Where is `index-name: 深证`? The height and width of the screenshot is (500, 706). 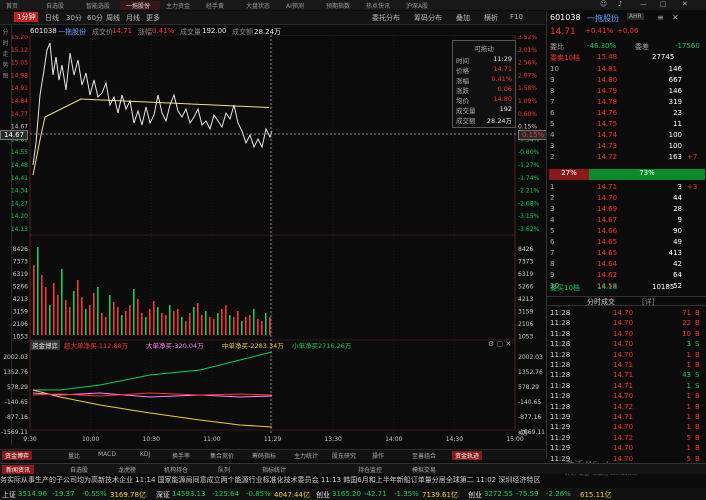 index-name: 深证 is located at coordinates (163, 495).